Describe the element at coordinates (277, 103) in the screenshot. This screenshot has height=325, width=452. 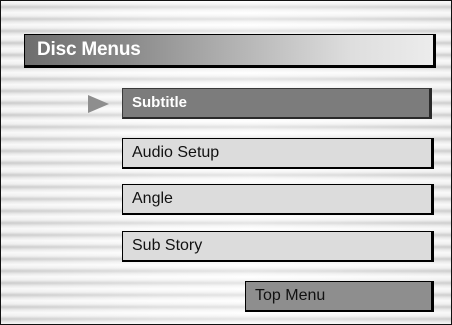
I see `subtitle-button: Subtitle` at that location.